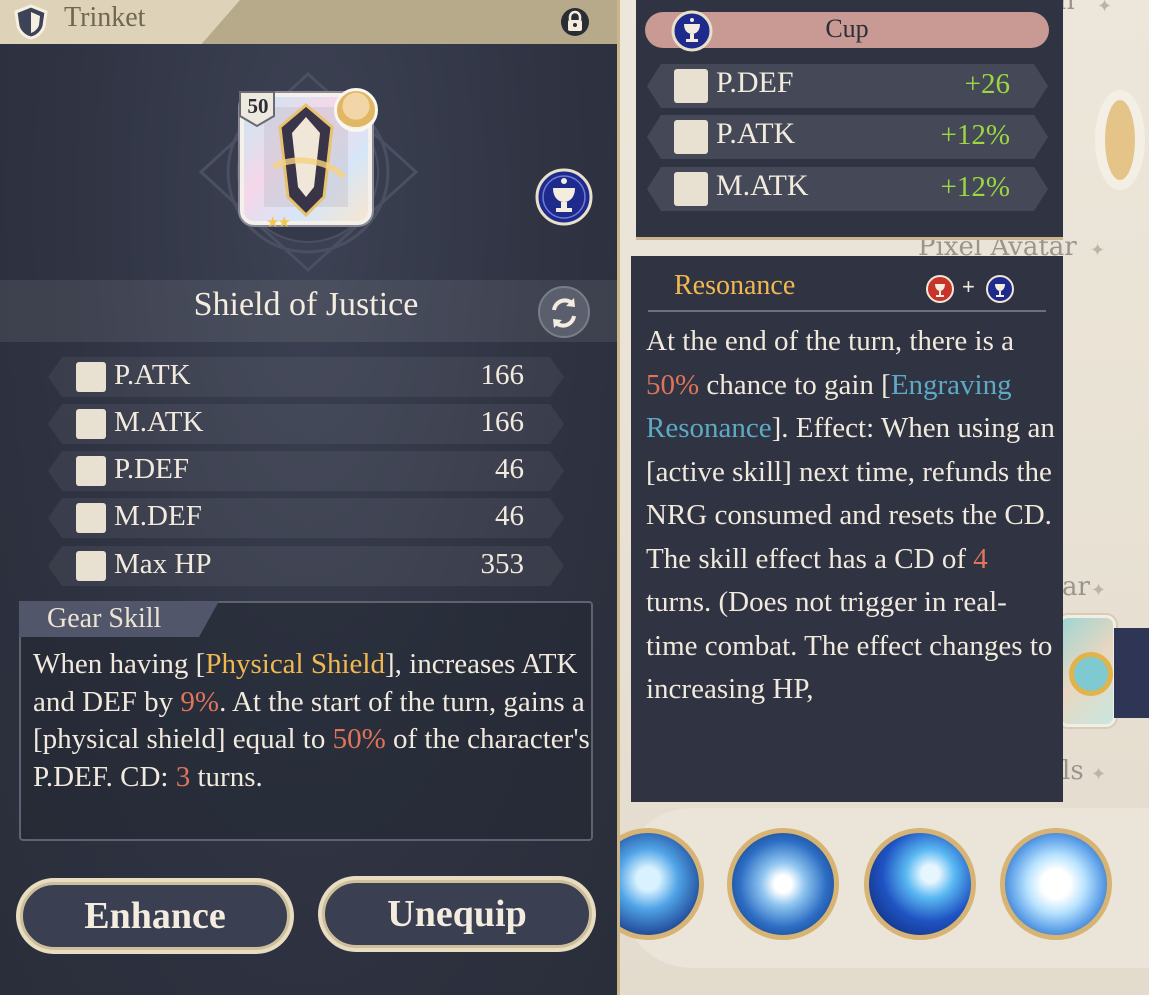 This screenshot has height=995, width=1149. Describe the element at coordinates (940, 289) in the screenshot. I see `resonance-red-icon` at that location.